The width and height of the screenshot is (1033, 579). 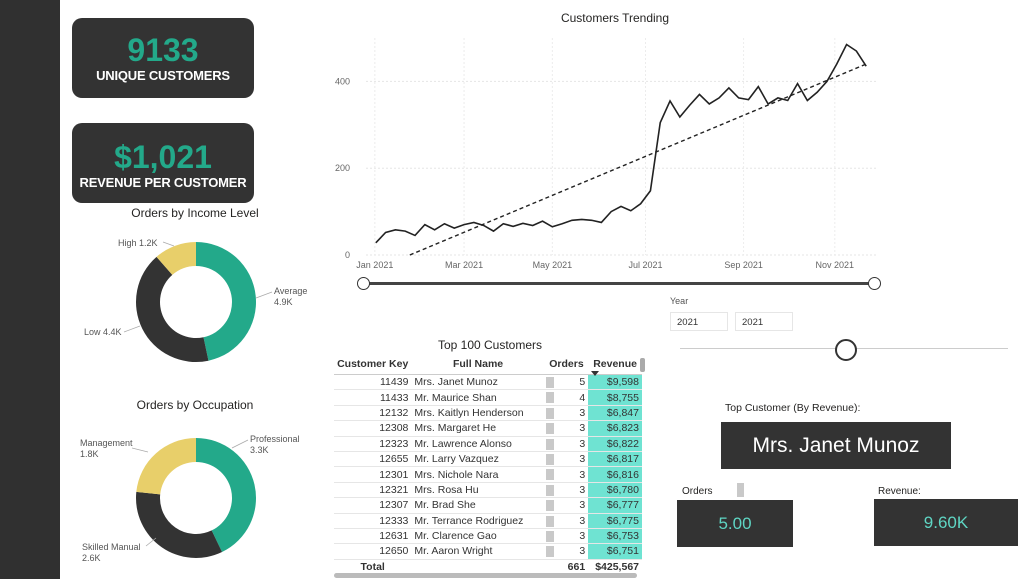 I want to click on x-tick-label: Jul 2021, so click(x=646, y=265).